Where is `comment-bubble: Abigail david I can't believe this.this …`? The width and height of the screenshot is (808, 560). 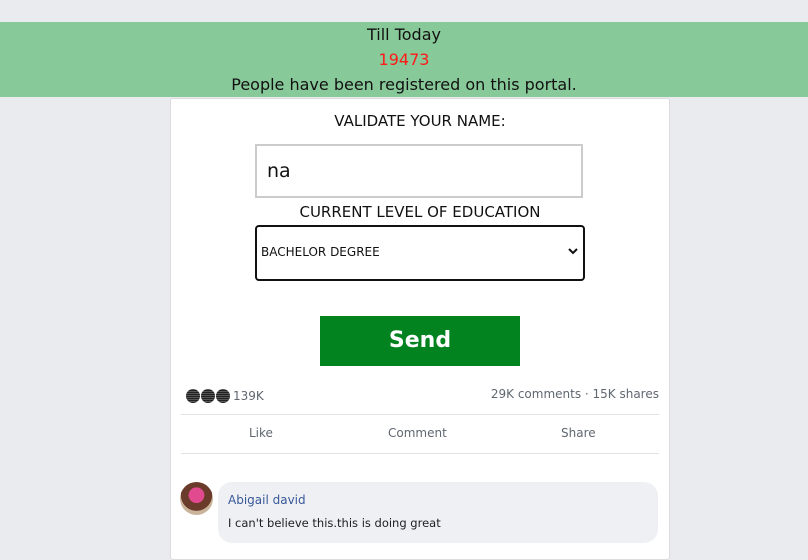 comment-bubble: Abigail david I can't believe this.this … is located at coordinates (438, 512).